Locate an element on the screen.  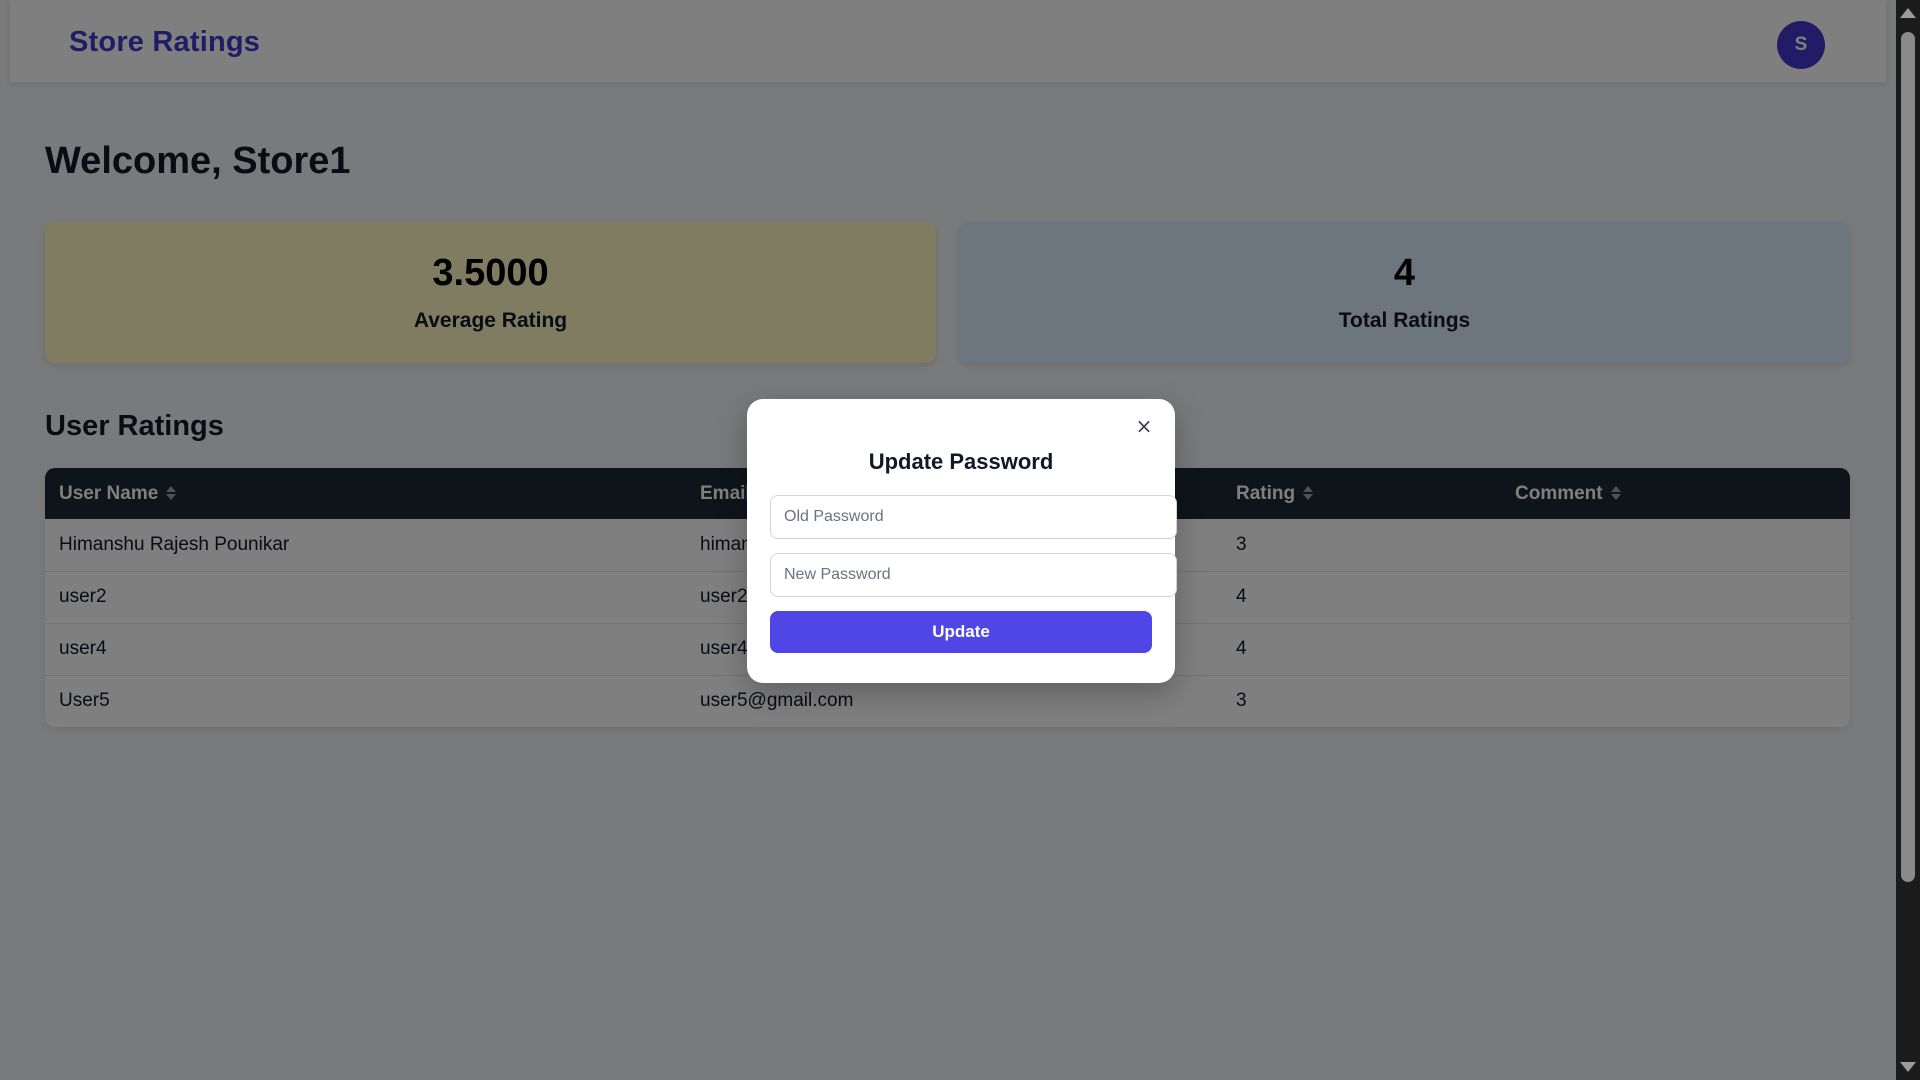
new-password-input is located at coordinates (973, 575).